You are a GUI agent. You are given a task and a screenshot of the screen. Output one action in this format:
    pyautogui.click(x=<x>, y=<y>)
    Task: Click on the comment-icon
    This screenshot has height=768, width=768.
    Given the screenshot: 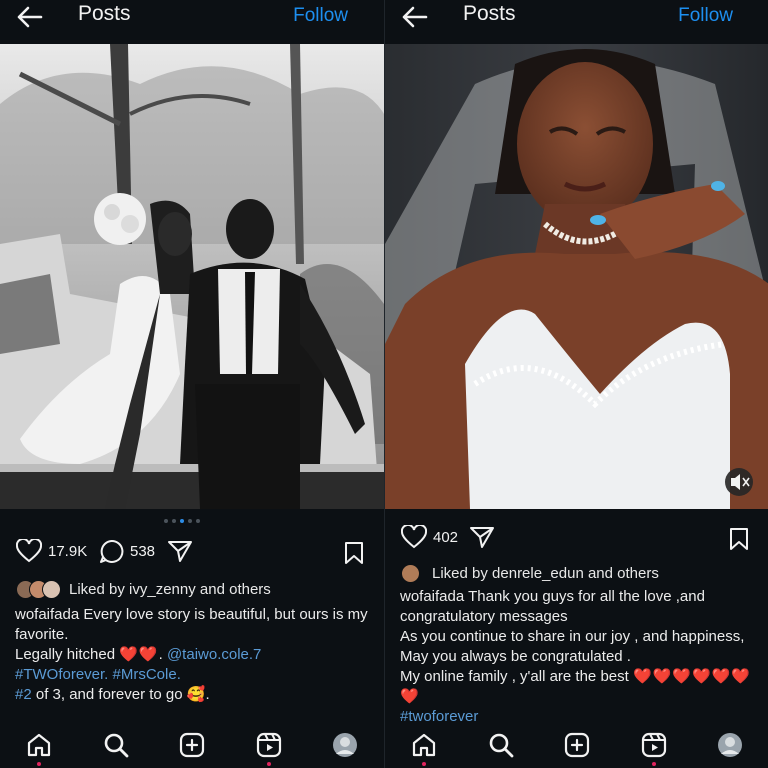 What is the action you would take?
    pyautogui.click(x=112, y=551)
    